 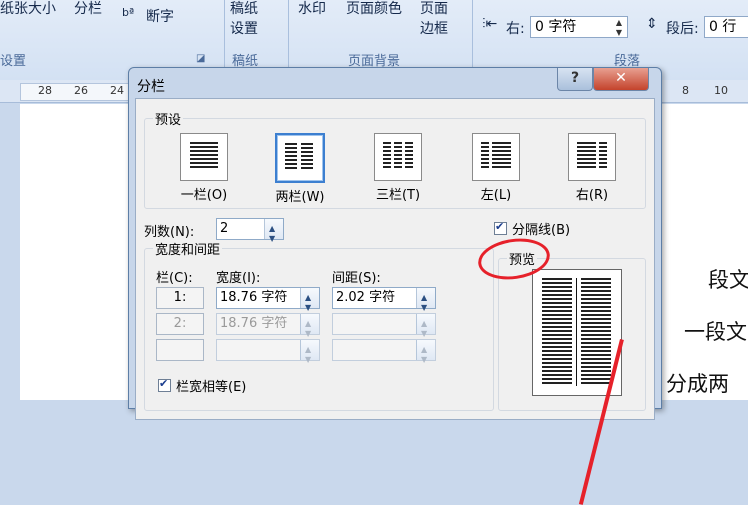 I want to click on preview-separator-line, so click(x=576, y=332).